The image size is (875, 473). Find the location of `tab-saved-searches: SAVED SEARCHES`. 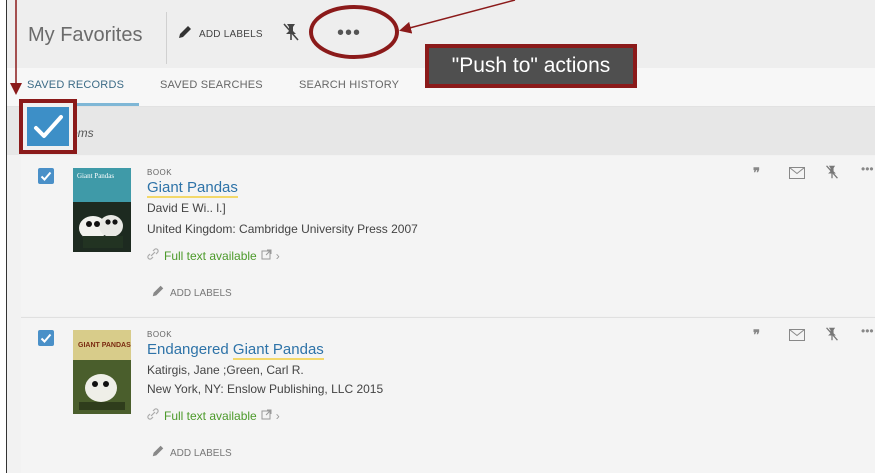

tab-saved-searches: SAVED SEARCHES is located at coordinates (211, 85).